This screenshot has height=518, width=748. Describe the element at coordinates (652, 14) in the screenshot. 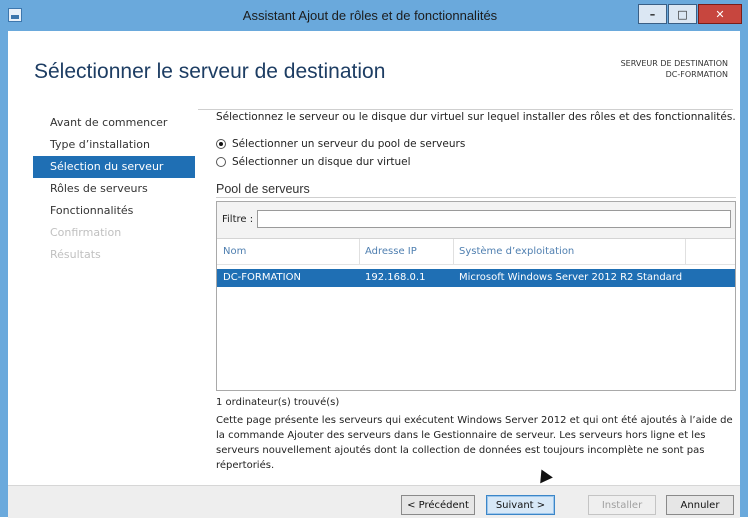

I see `minimize-button: –` at that location.